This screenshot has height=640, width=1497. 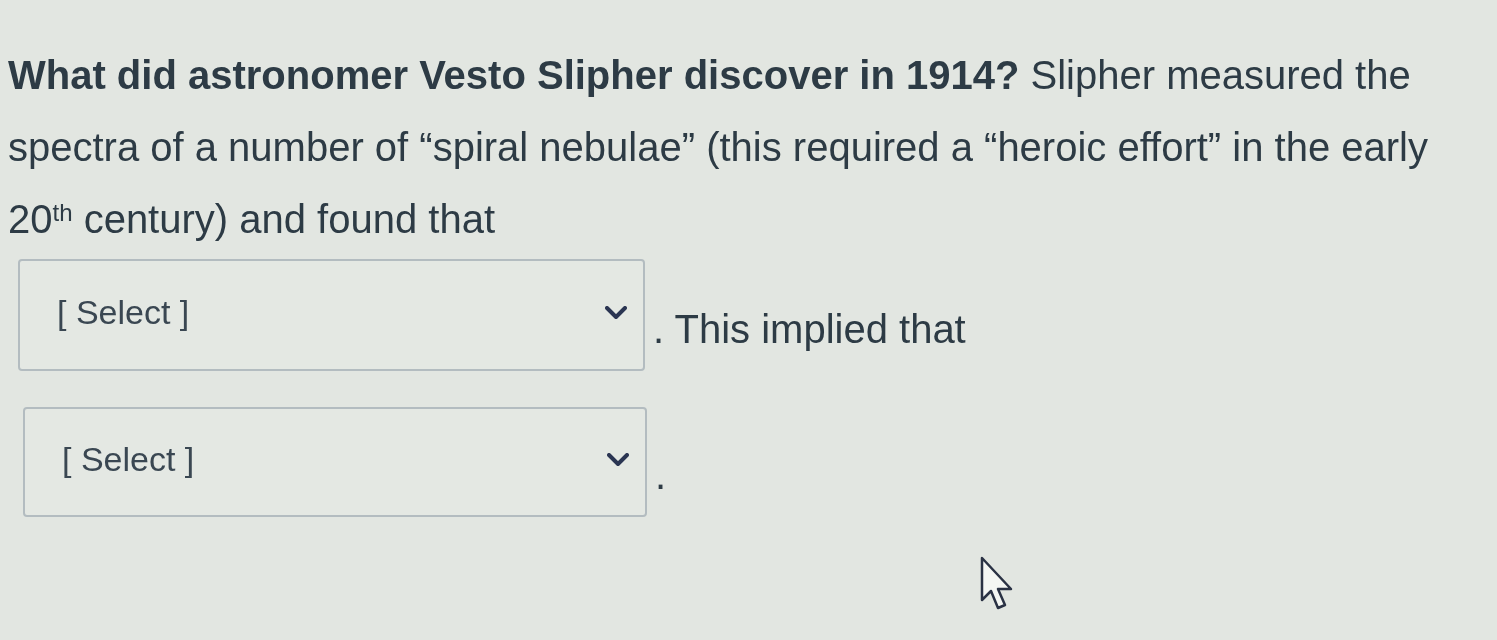 I want to click on sentence-text: ., so click(x=661, y=475).